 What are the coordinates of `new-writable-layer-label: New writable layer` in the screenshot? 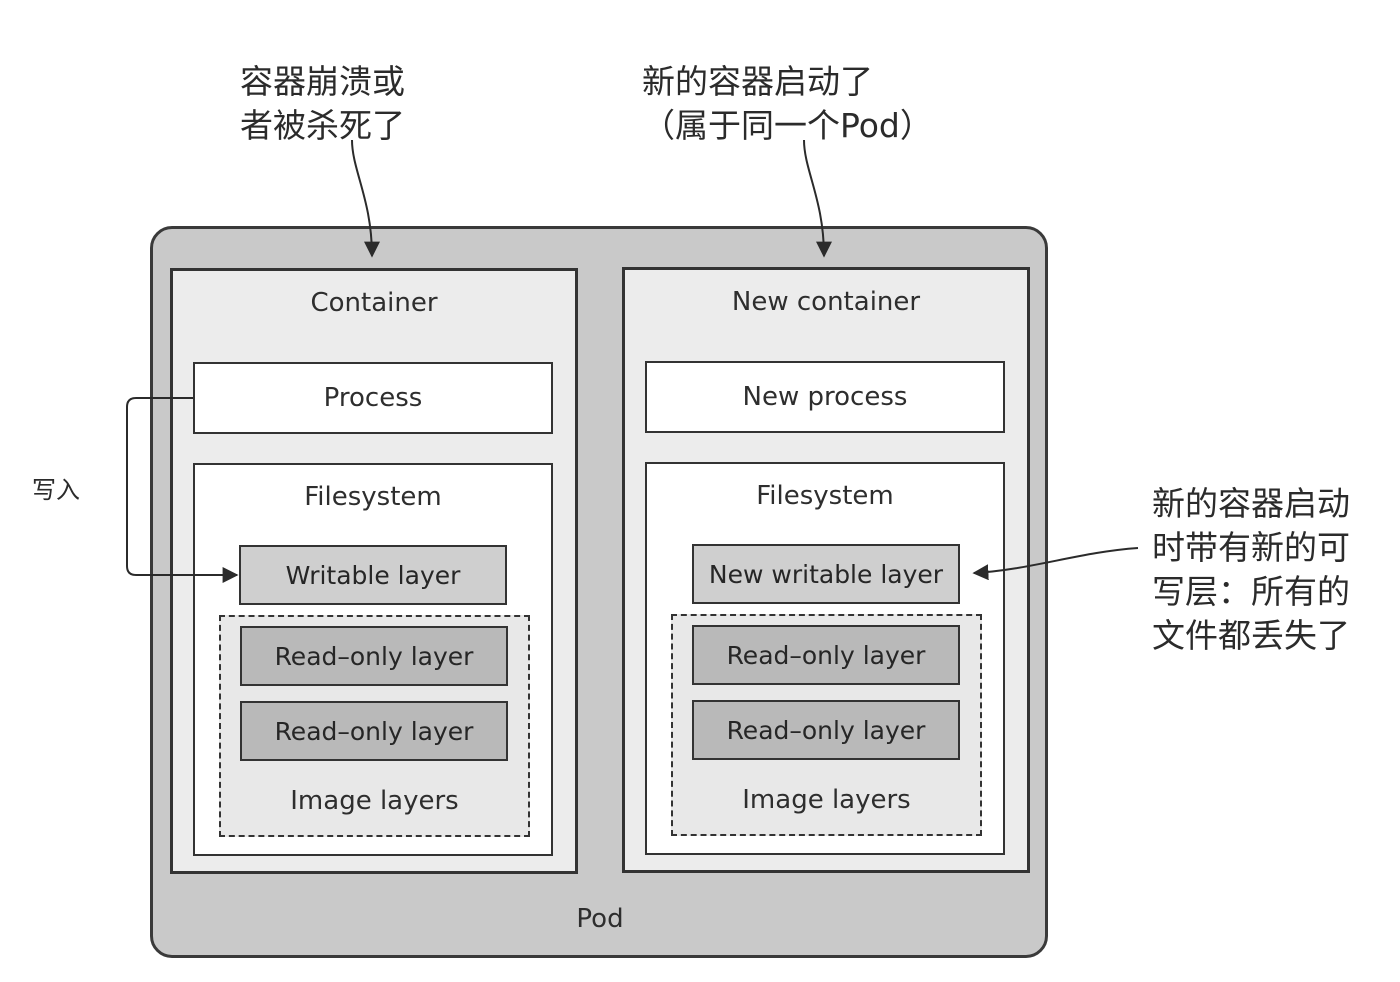 It's located at (826, 574).